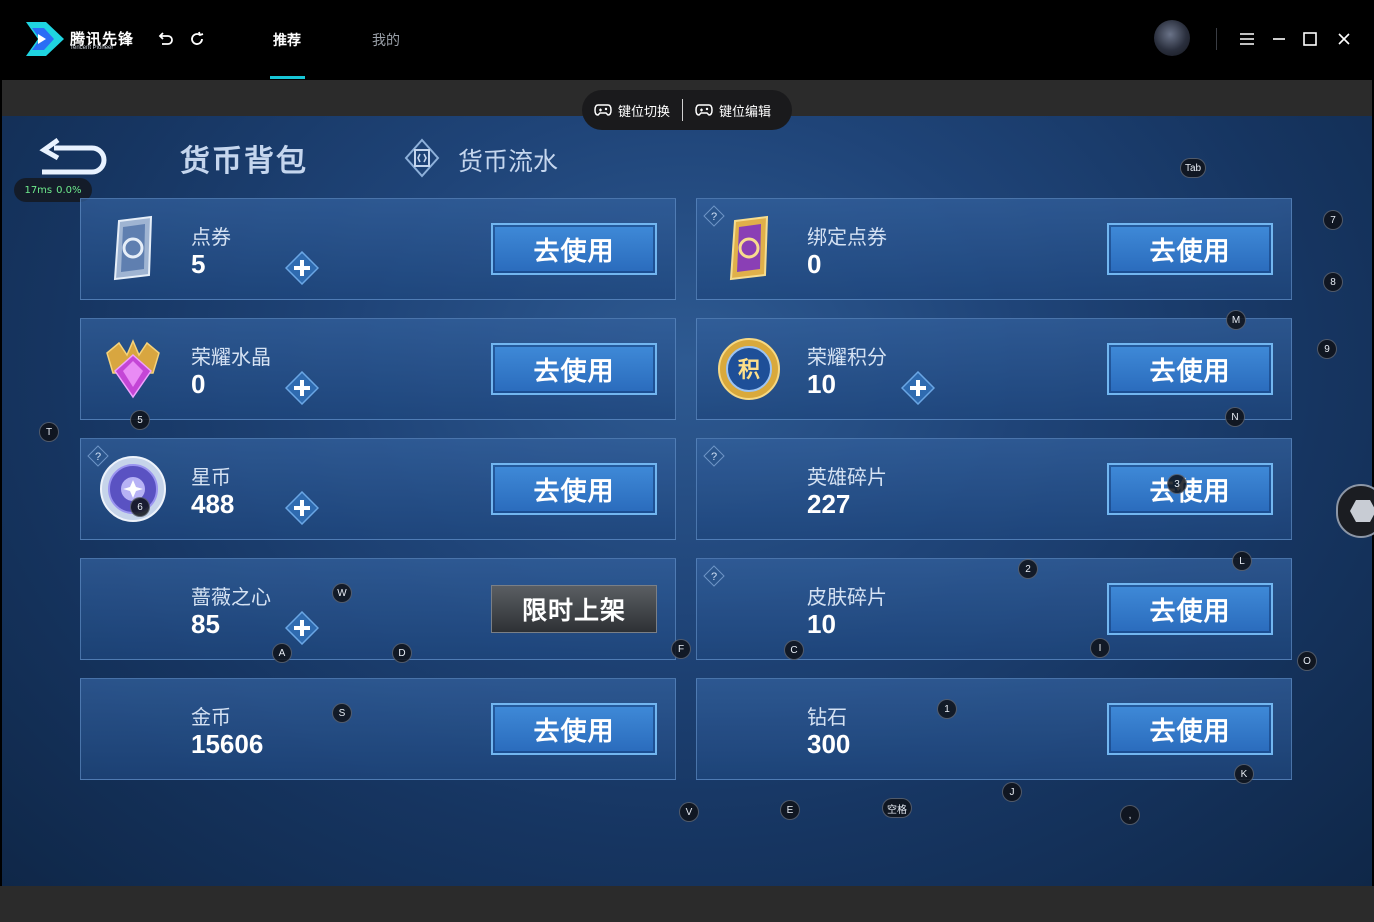 The width and height of the screenshot is (1374, 922). Describe the element at coordinates (133, 248) in the screenshot. I see `voucher-card-icon` at that location.